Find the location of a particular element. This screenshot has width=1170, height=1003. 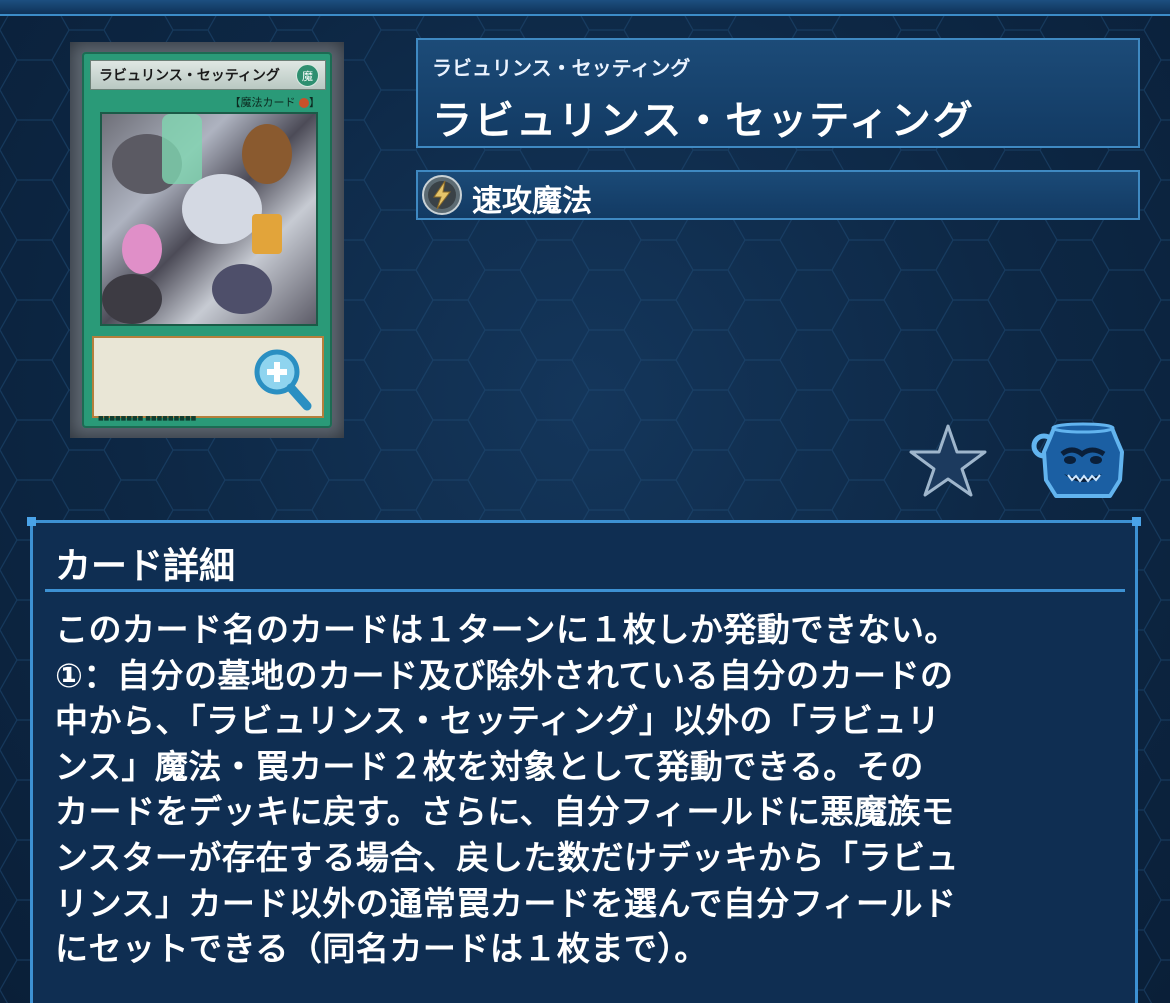

card-name-ruby: ラビュリンス・セッティング is located at coordinates (561, 68).